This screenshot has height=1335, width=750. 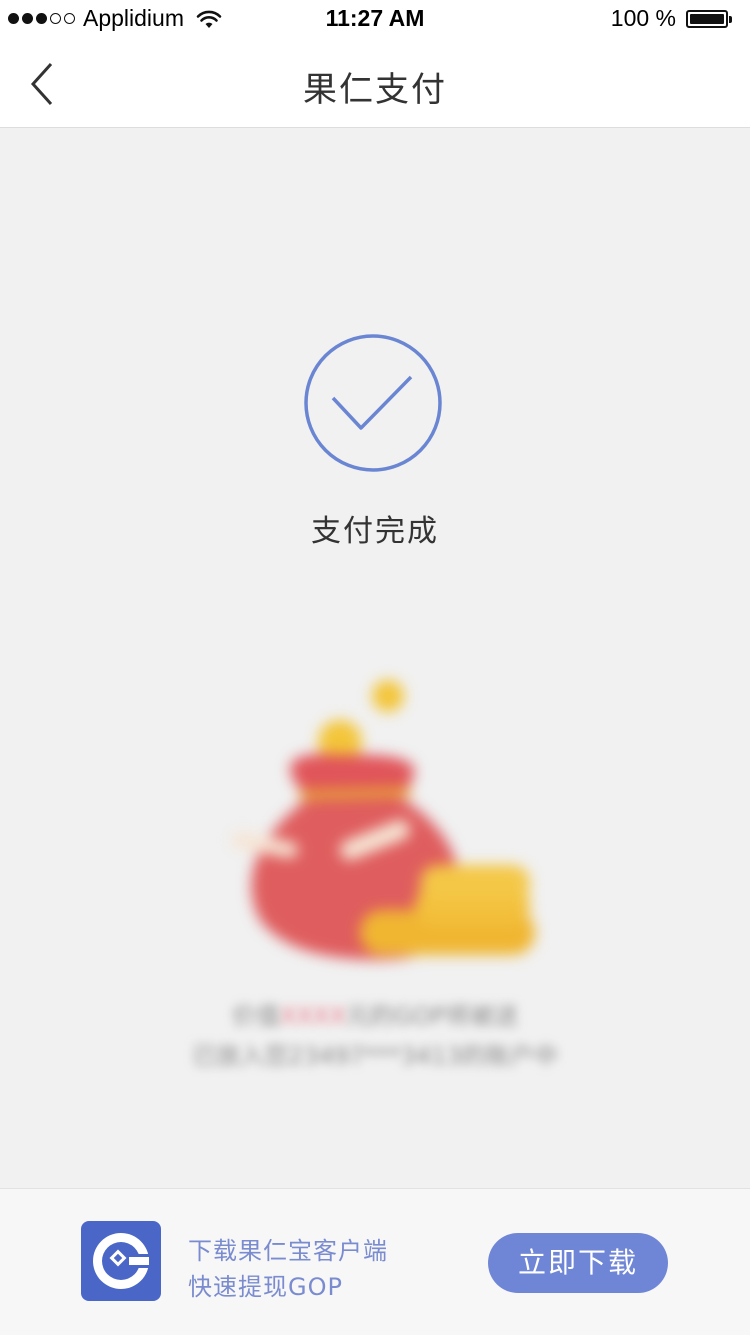 What do you see at coordinates (375, 1036) in the screenshot?
I see `promo-message: 价值XXXX元的GOP将被送 已放入您23497***3413的账户中` at bounding box center [375, 1036].